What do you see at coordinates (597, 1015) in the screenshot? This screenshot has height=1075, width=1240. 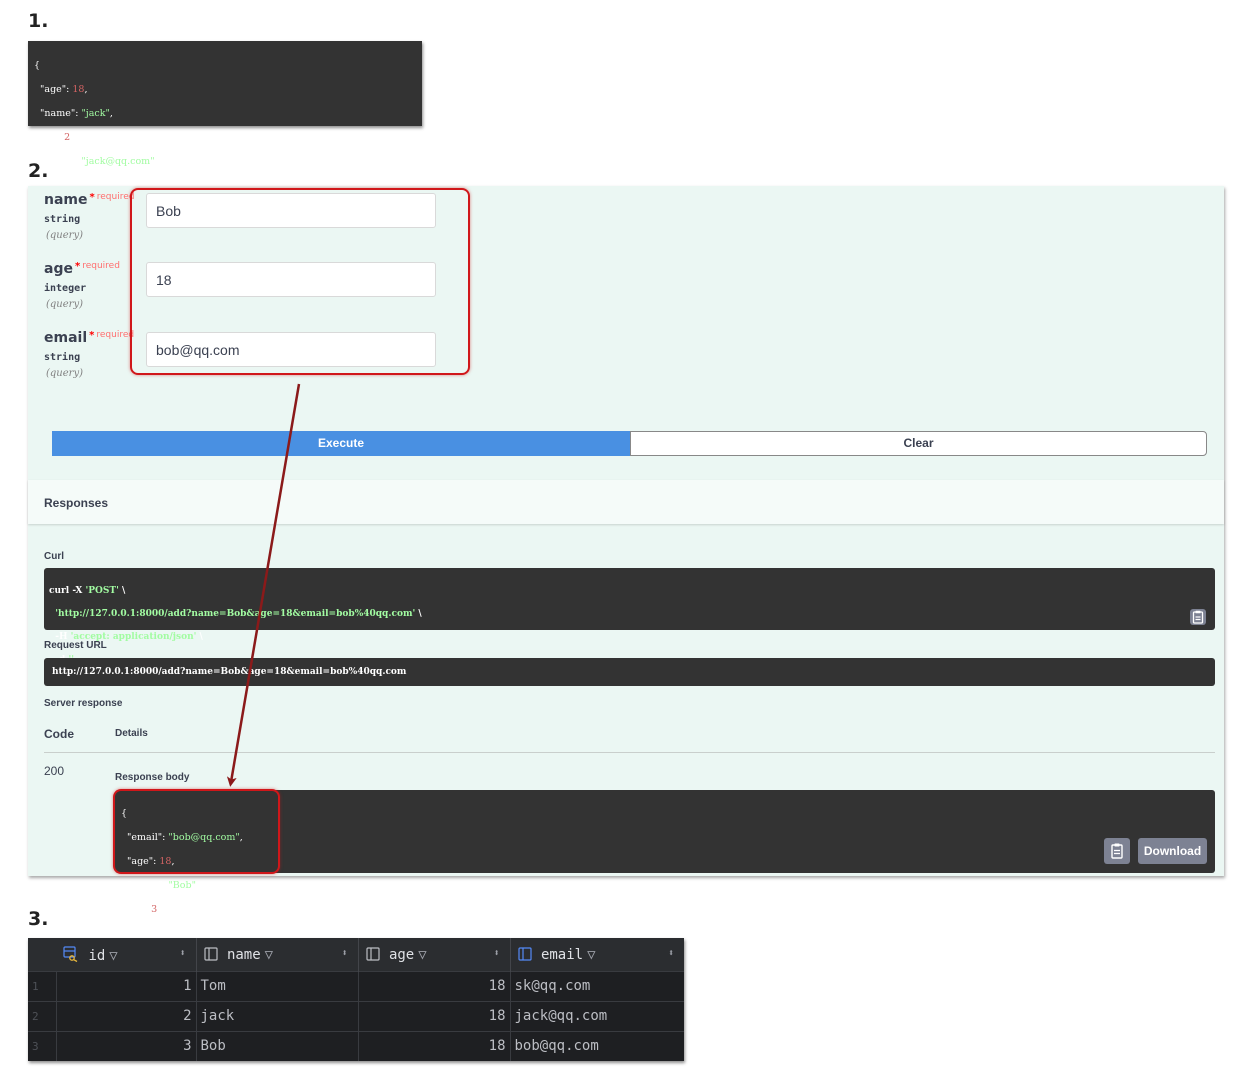 I see `cell-email: jack@qq.com` at bounding box center [597, 1015].